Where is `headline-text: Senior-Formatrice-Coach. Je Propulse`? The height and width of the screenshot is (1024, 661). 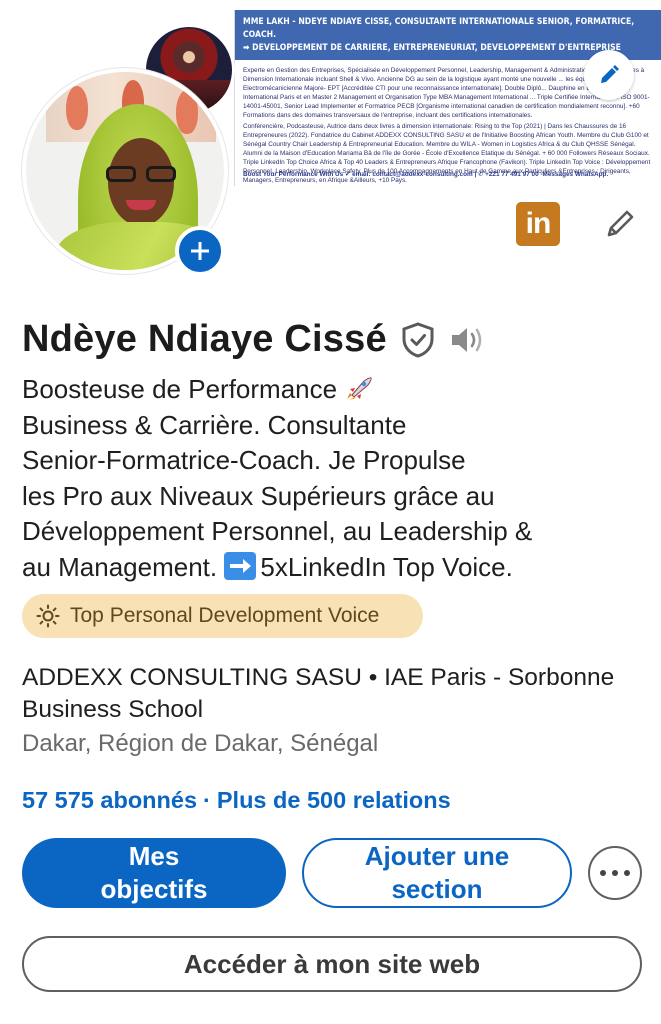
headline-text: Senior-Formatrice-Coach. Je Propulse is located at coordinates (244, 460).